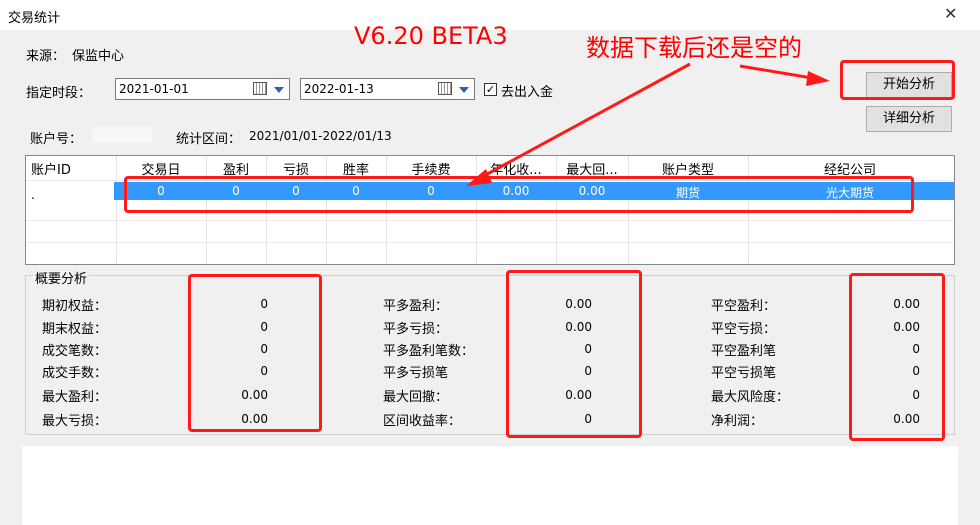  I want to click on arrowhead-row, so click(479, 177).